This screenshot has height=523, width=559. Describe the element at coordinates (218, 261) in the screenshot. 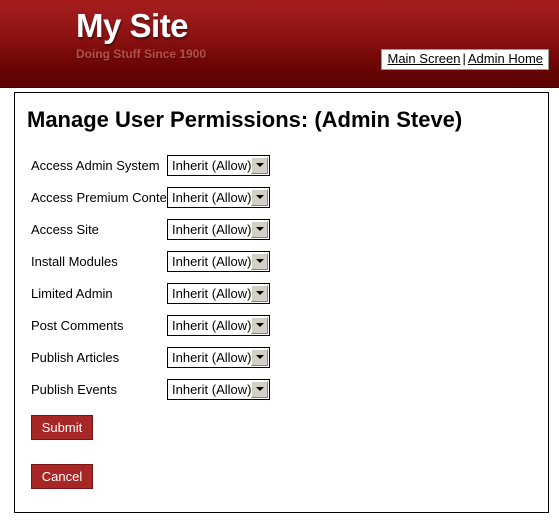

I see `permission-select-install-modules: Inherit (Allow)` at that location.